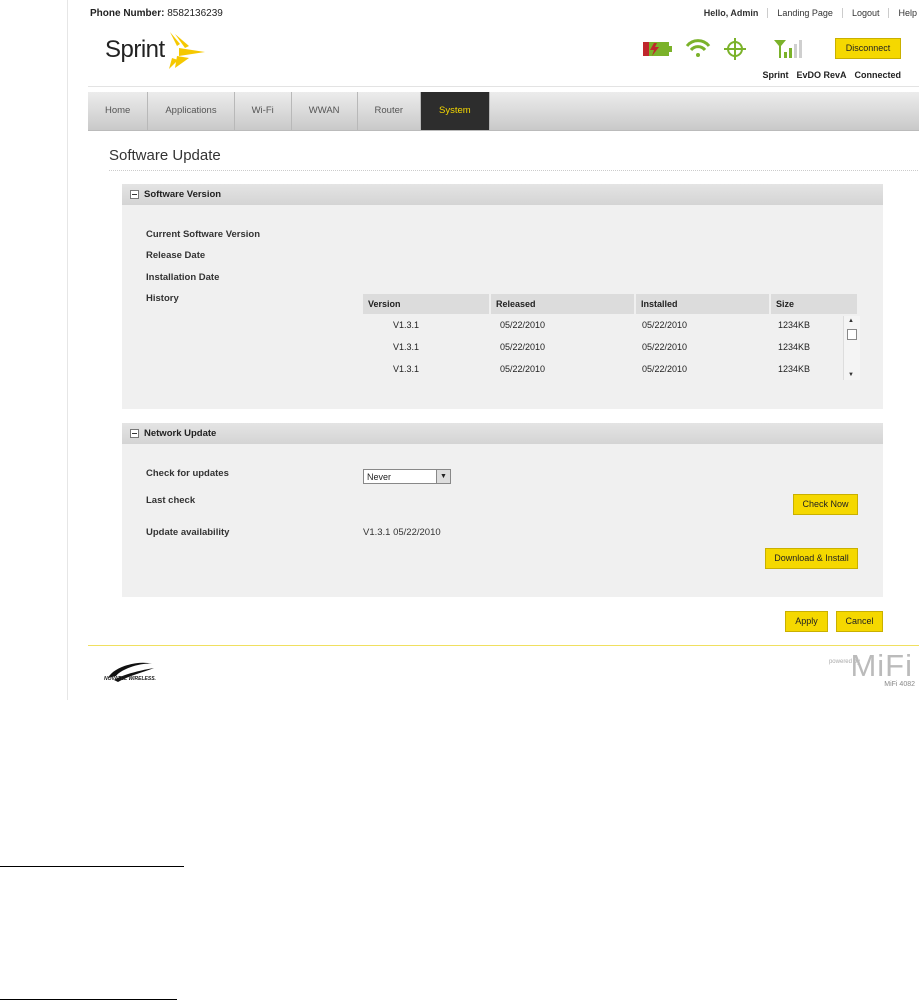 The image size is (919, 1001). What do you see at coordinates (851, 348) in the screenshot?
I see `history-scrollbar: ▲ ▼` at bounding box center [851, 348].